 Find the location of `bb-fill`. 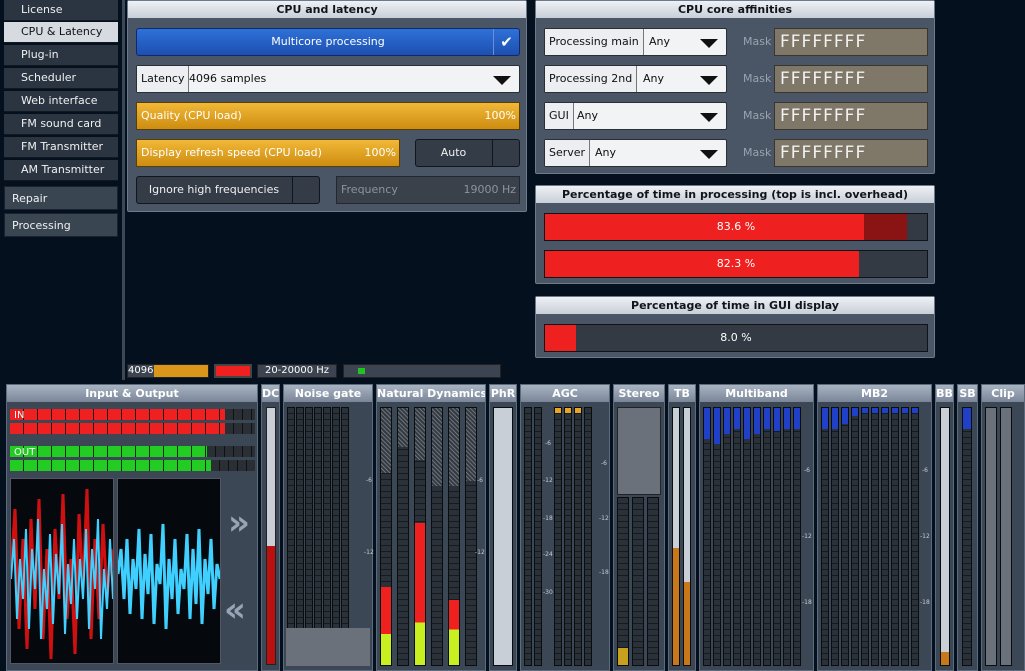

bb-fill is located at coordinates (945, 658).